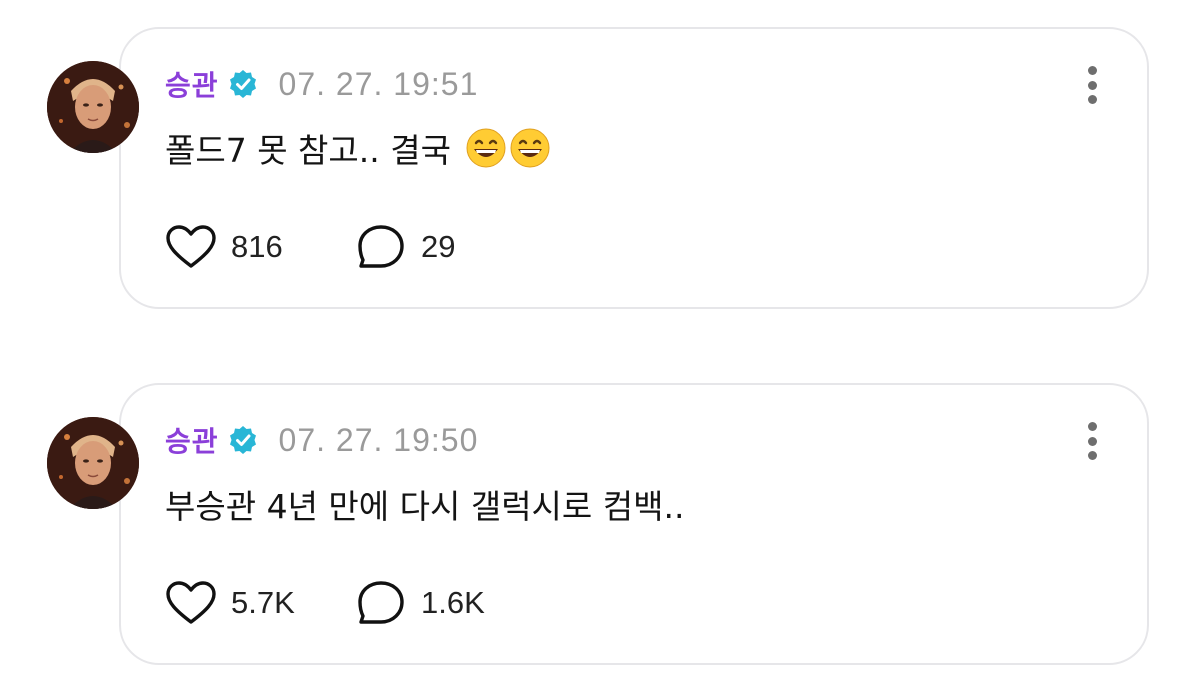  I want to click on like-count: 5.7K, so click(263, 602).